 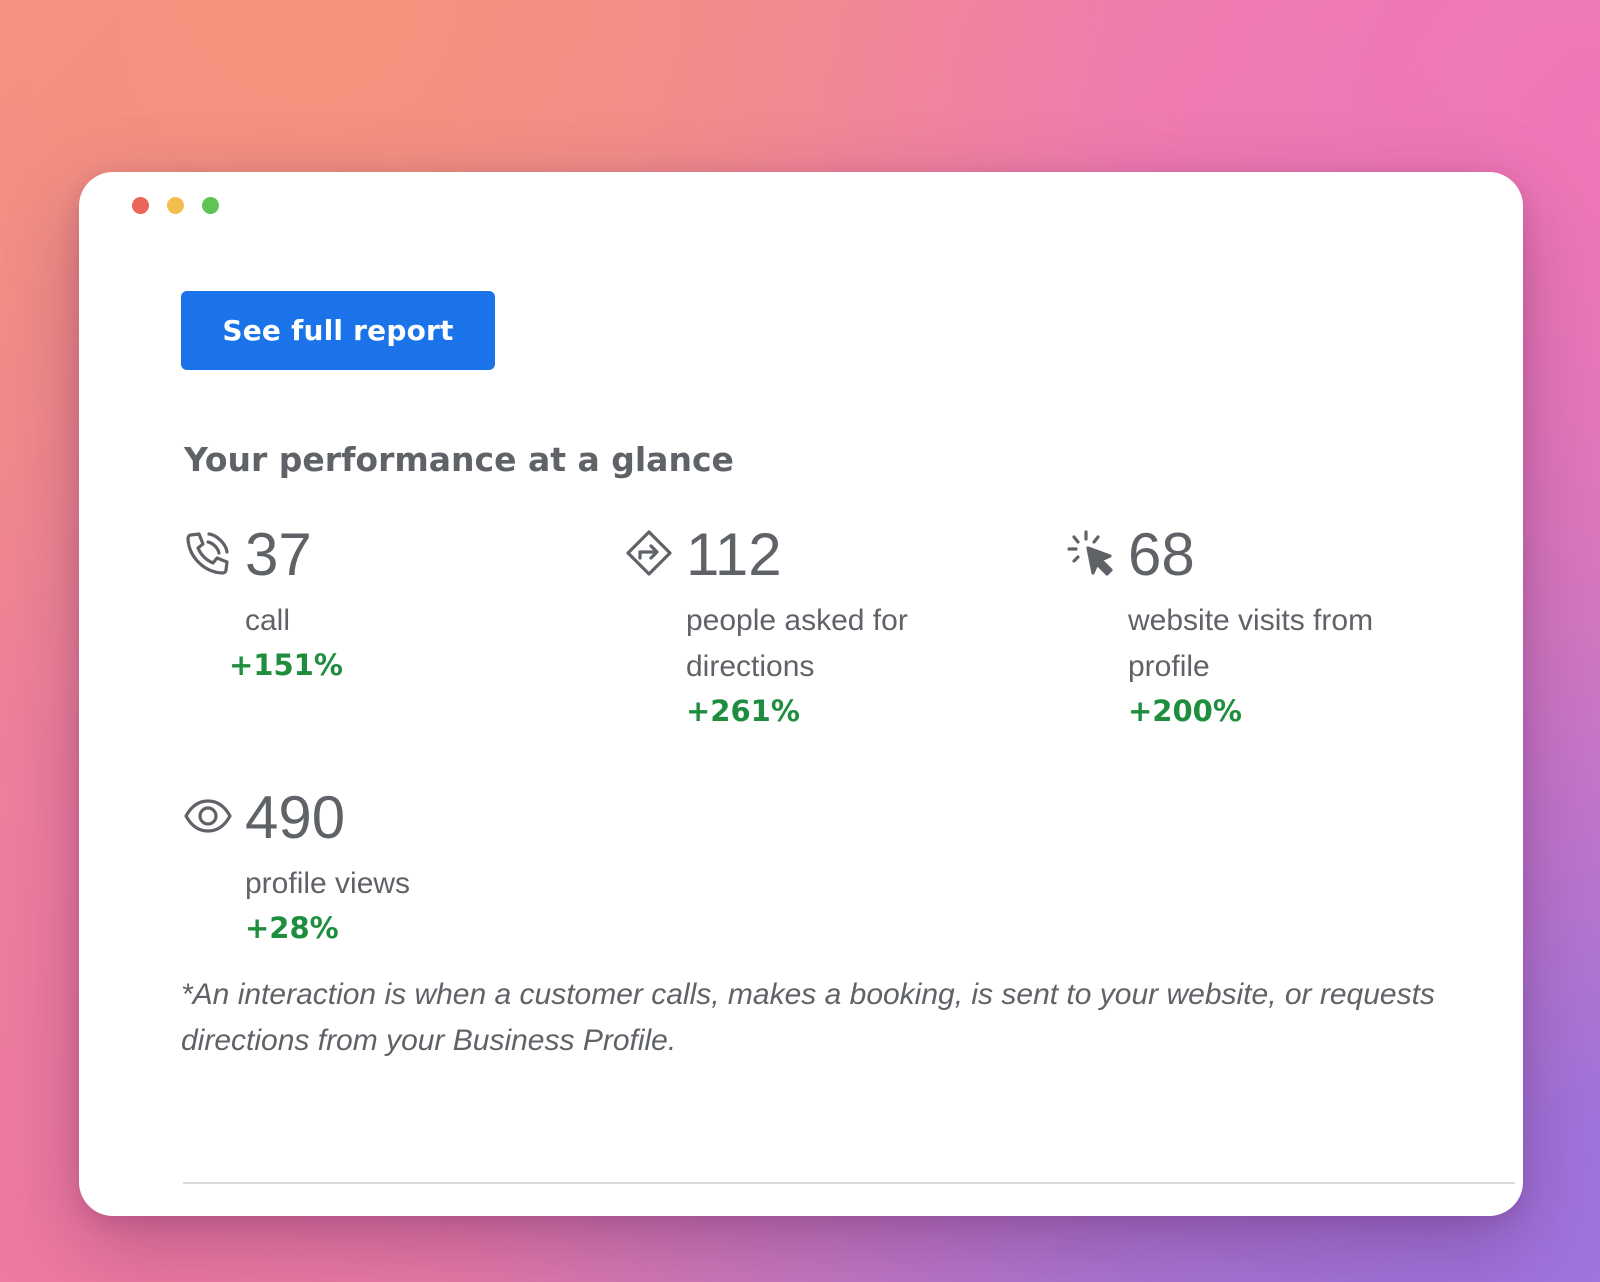 What do you see at coordinates (734, 554) in the screenshot?
I see `directions-value: 112` at bounding box center [734, 554].